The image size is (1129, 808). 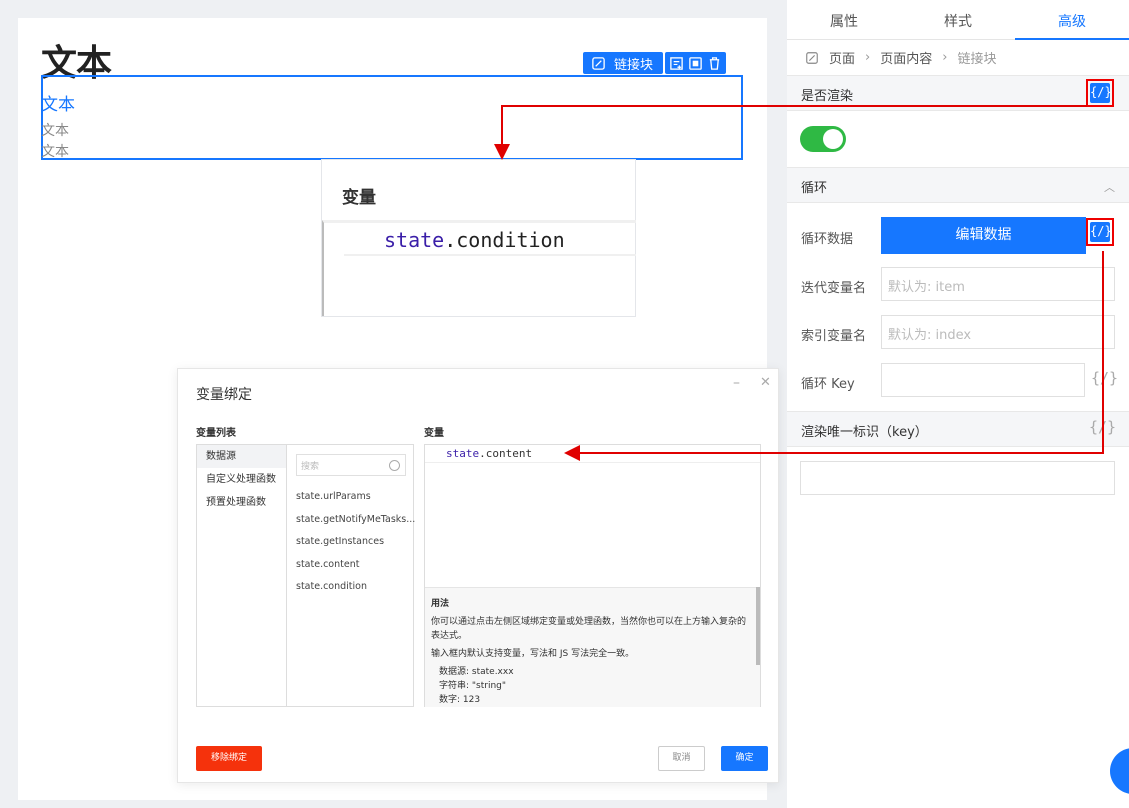 What do you see at coordinates (765, 382) in the screenshot?
I see `close-icon: ✕` at bounding box center [765, 382].